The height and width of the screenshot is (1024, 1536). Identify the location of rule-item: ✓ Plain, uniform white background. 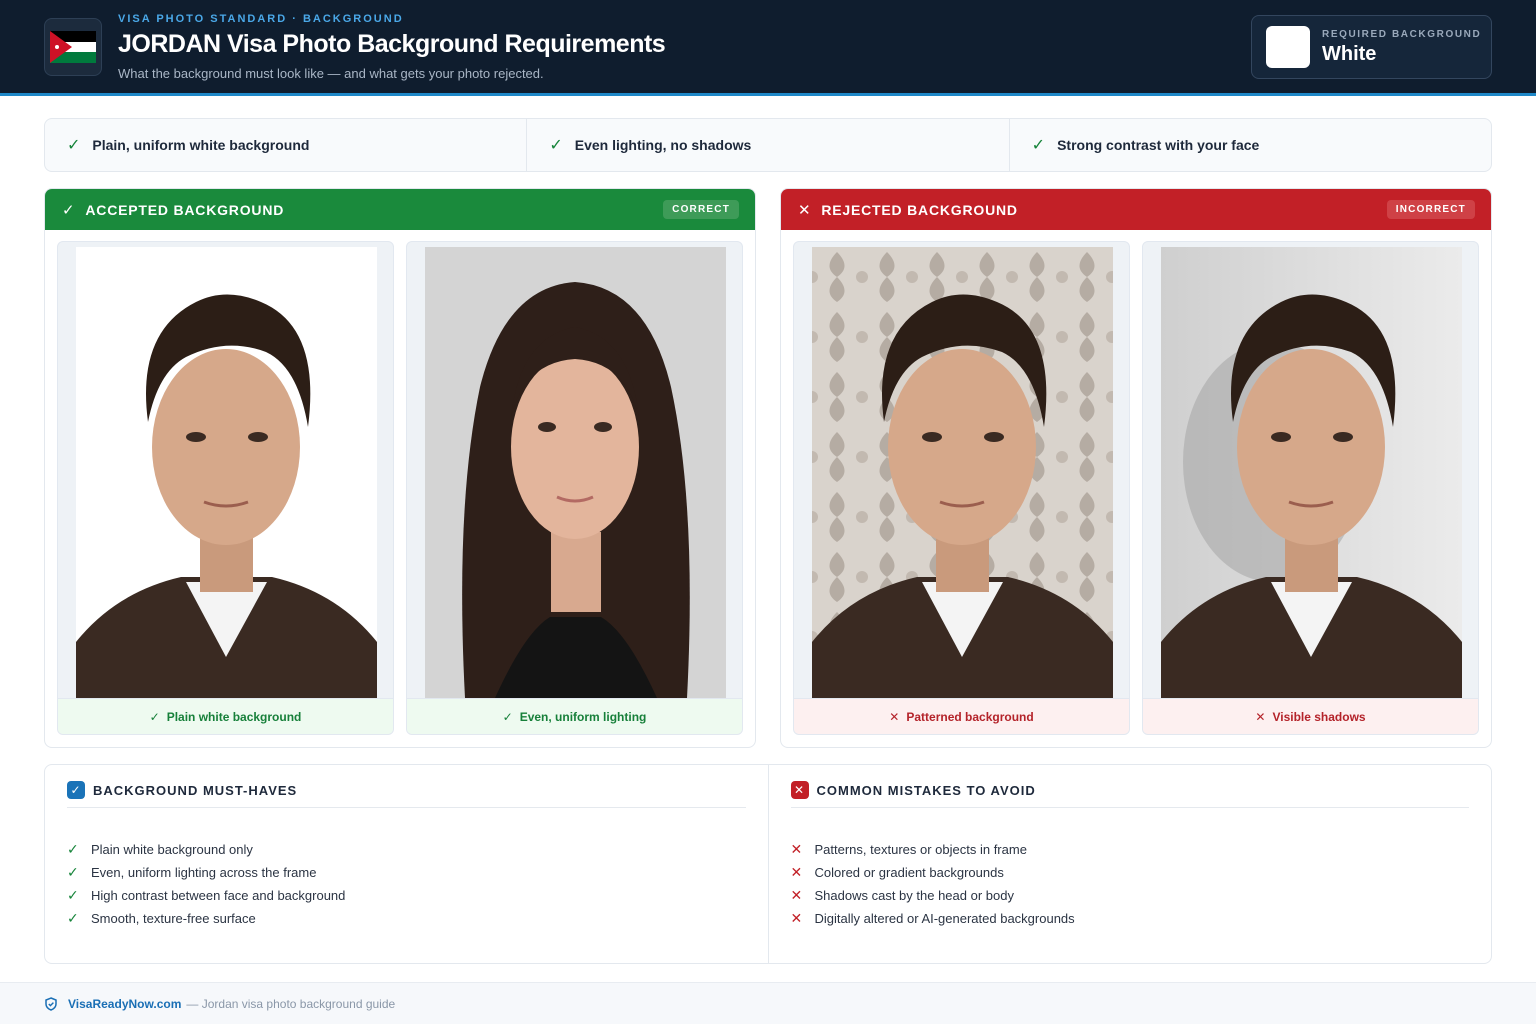
(286, 145).